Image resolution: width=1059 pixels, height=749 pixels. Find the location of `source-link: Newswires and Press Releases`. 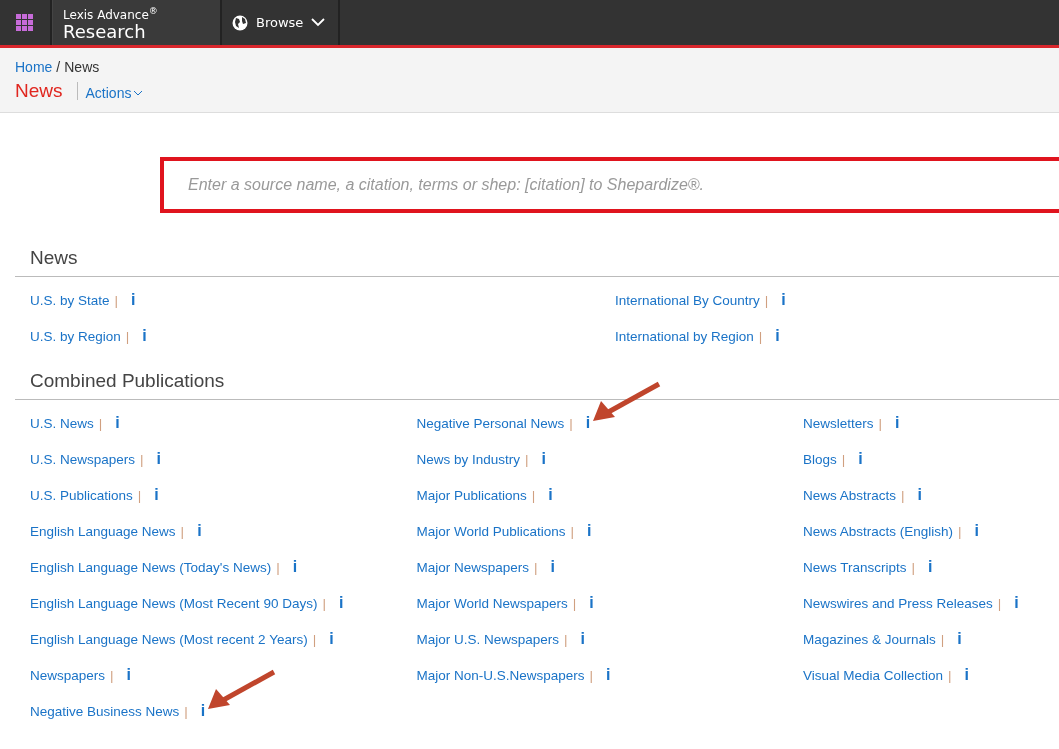

source-link: Newswires and Press Releases is located at coordinates (898, 603).